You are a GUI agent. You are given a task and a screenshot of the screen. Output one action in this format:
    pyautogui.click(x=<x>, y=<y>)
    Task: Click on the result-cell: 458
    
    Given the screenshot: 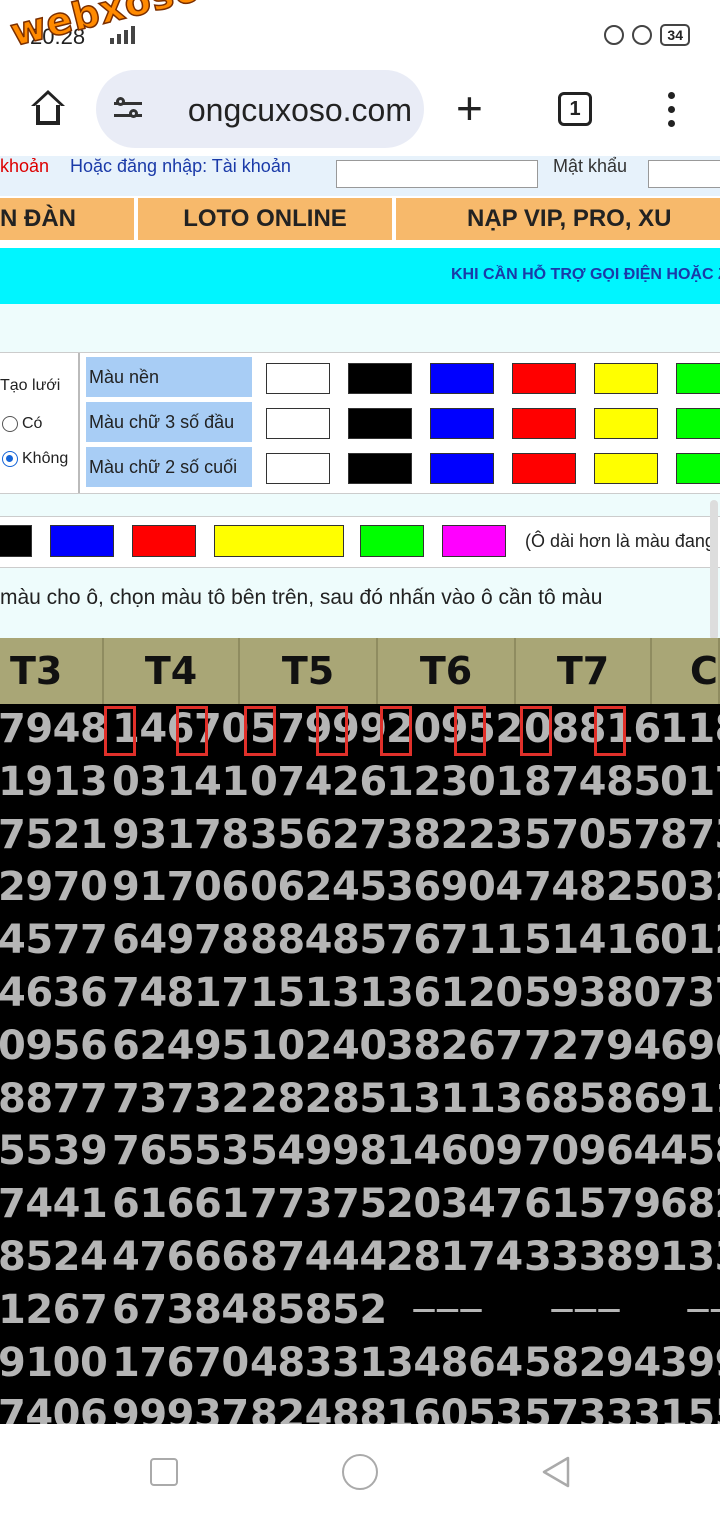 What is the action you would take?
    pyautogui.click(x=690, y=1151)
    